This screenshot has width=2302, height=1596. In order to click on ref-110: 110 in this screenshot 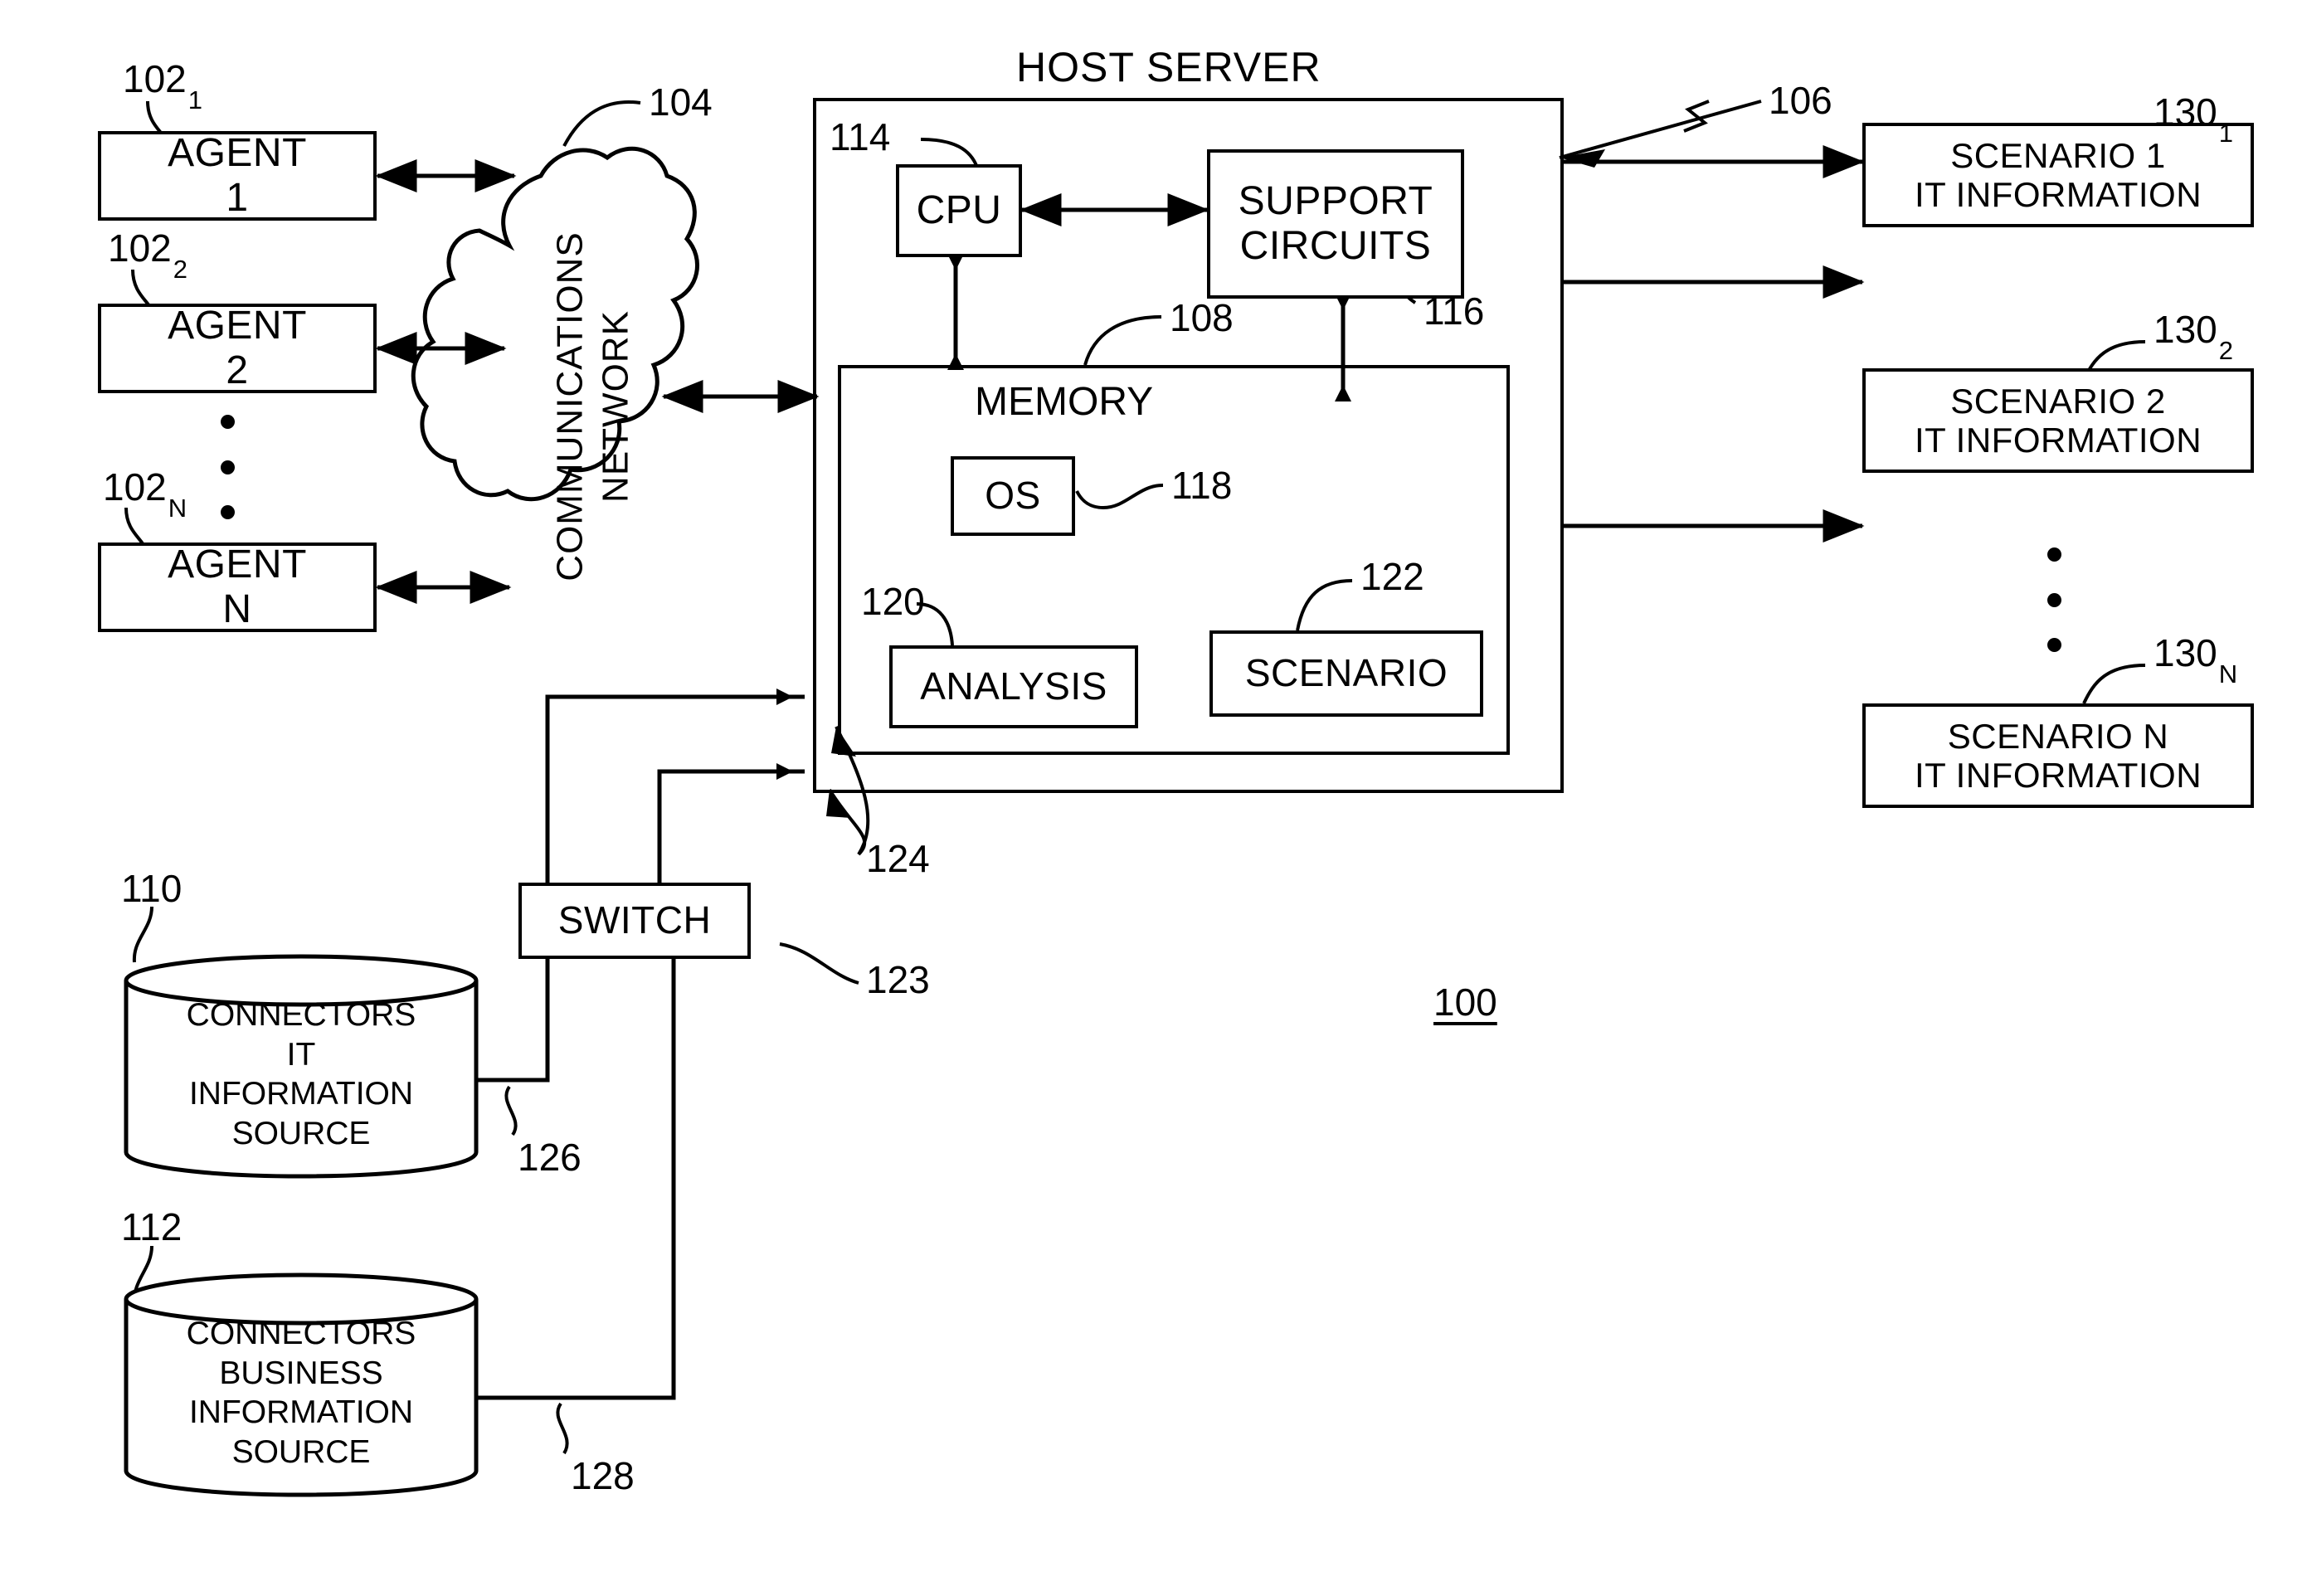, I will do `click(152, 889)`.